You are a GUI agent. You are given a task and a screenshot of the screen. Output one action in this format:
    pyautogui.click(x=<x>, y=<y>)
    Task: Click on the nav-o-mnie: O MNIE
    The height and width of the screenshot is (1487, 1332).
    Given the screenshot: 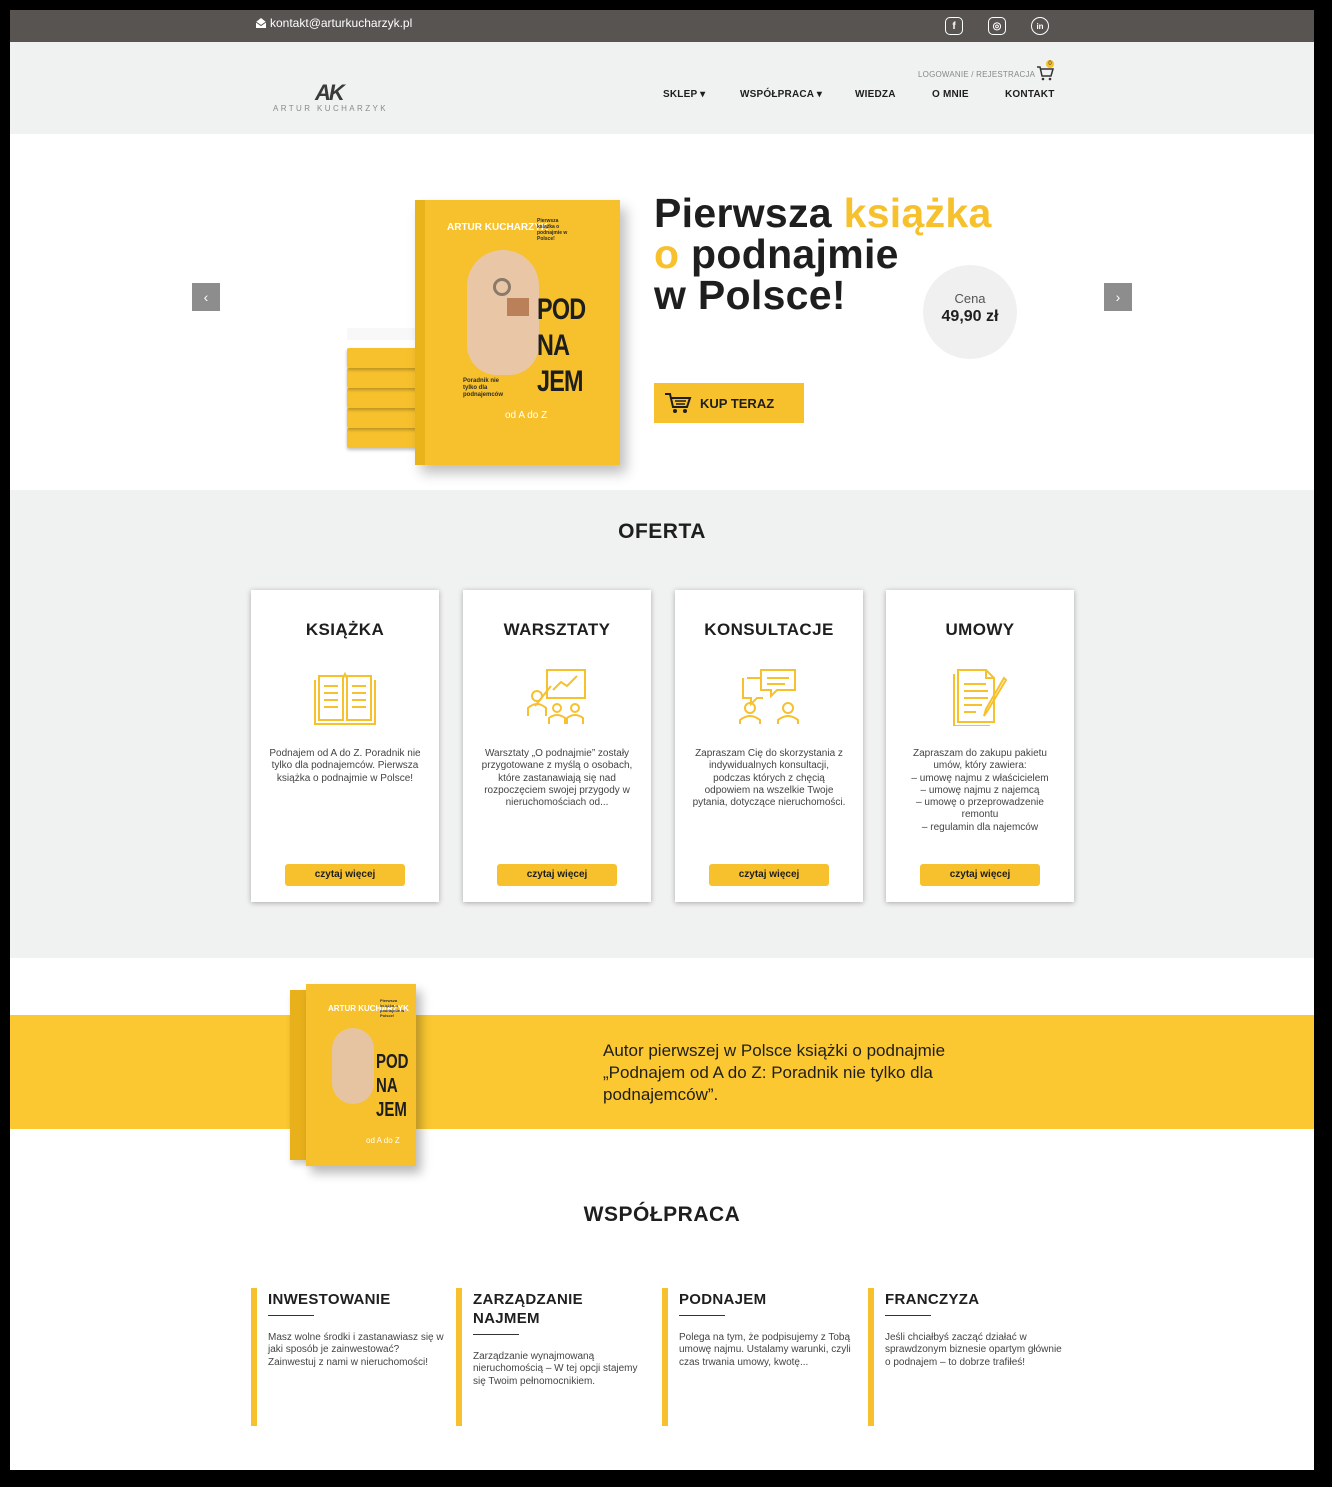 What is the action you would take?
    pyautogui.click(x=950, y=94)
    